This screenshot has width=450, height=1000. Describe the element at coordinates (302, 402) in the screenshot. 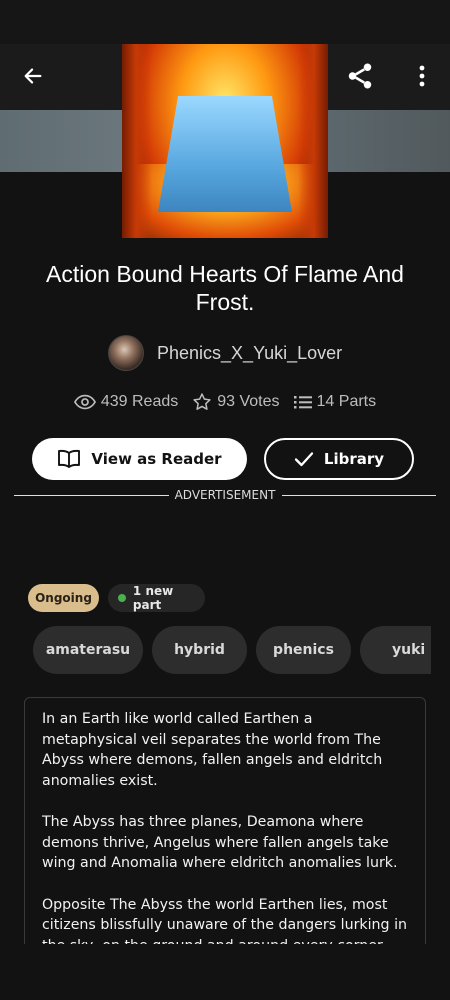

I see `list-icon` at that location.